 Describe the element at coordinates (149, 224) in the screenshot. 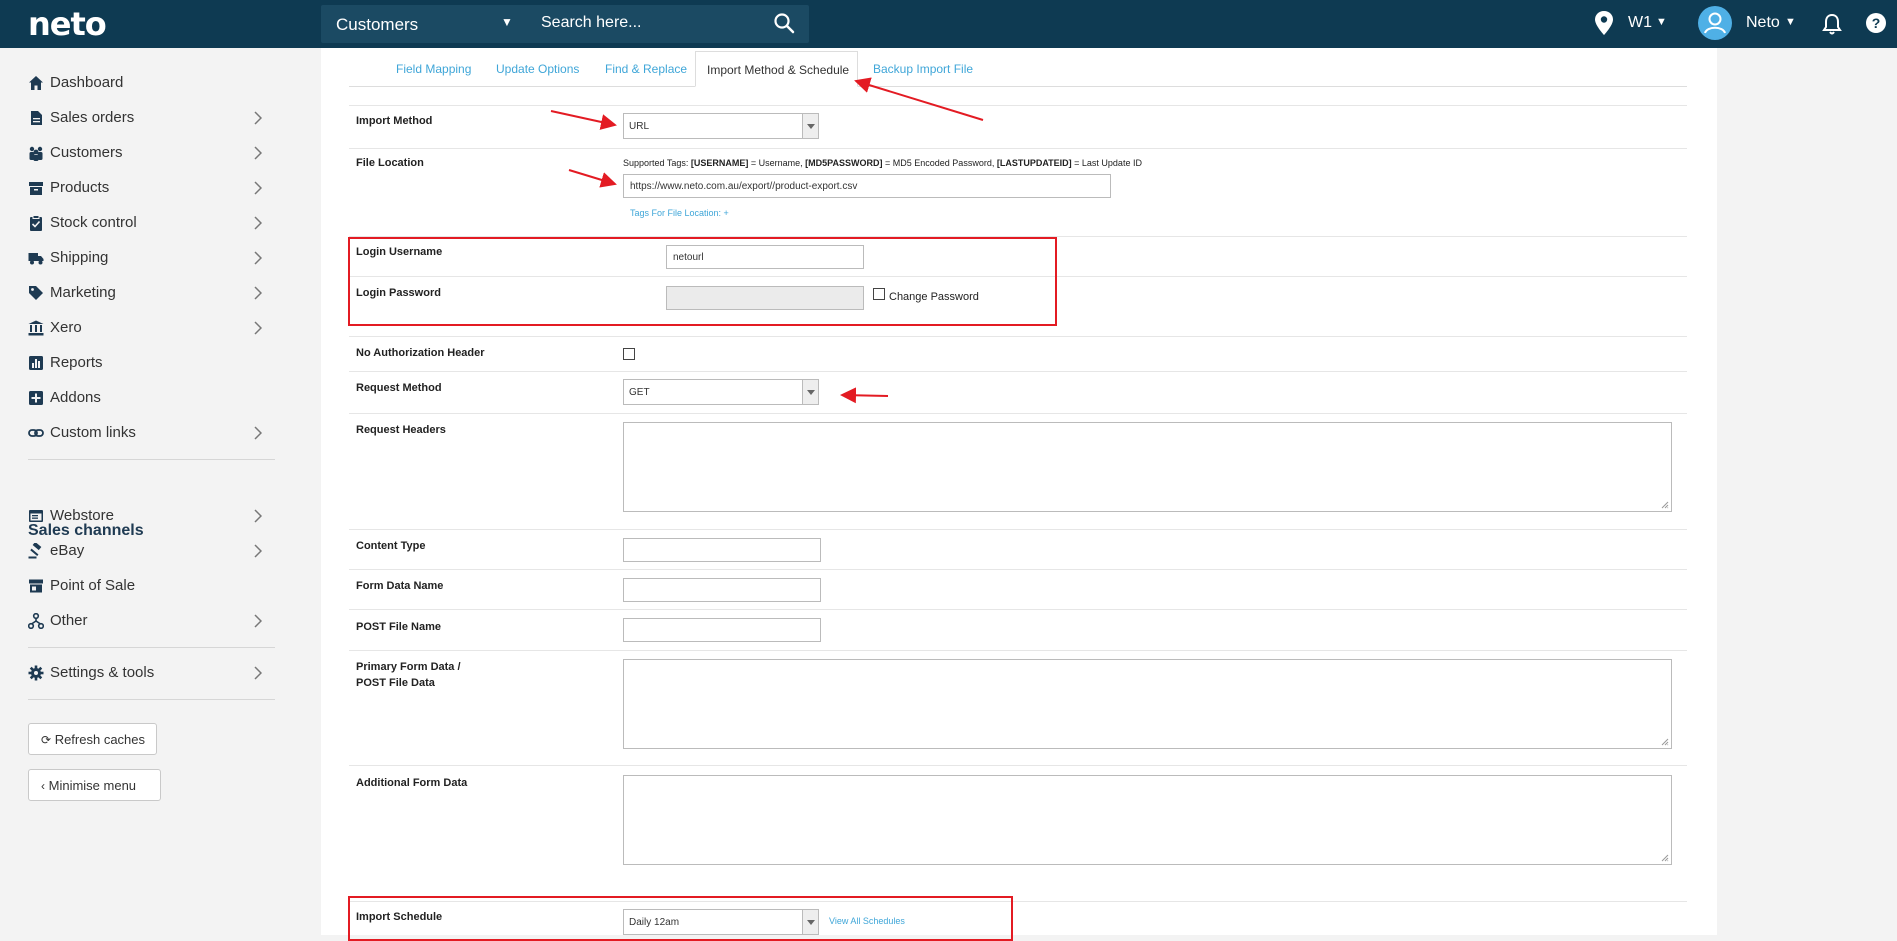

I see `sidebar-item-stock-control: Stock control` at that location.